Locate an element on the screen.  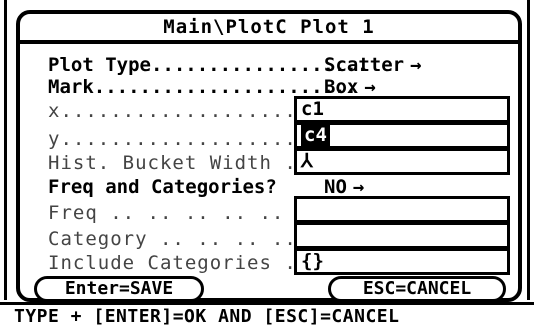
cancel-button: ESC=CANCEL is located at coordinates (417, 289).